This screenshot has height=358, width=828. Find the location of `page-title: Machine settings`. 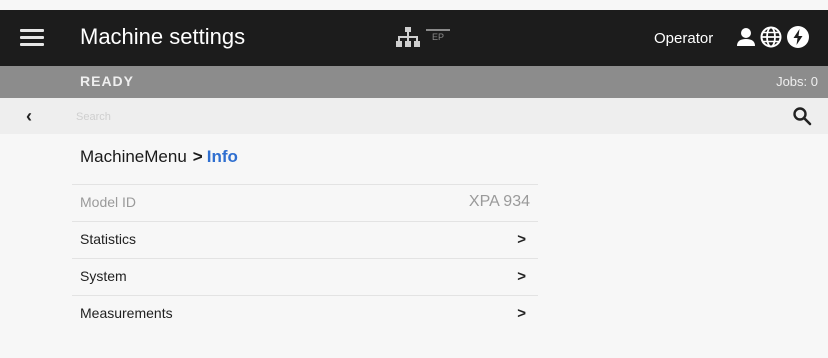

page-title: Machine settings is located at coordinates (163, 36).